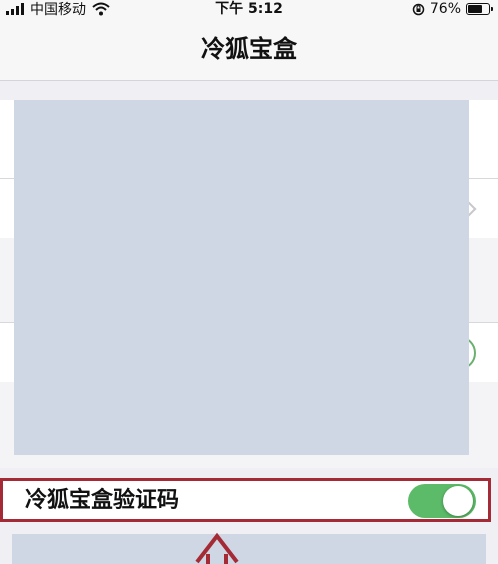  What do you see at coordinates (249, 549) in the screenshot?
I see `redacted-area-bottom` at bounding box center [249, 549].